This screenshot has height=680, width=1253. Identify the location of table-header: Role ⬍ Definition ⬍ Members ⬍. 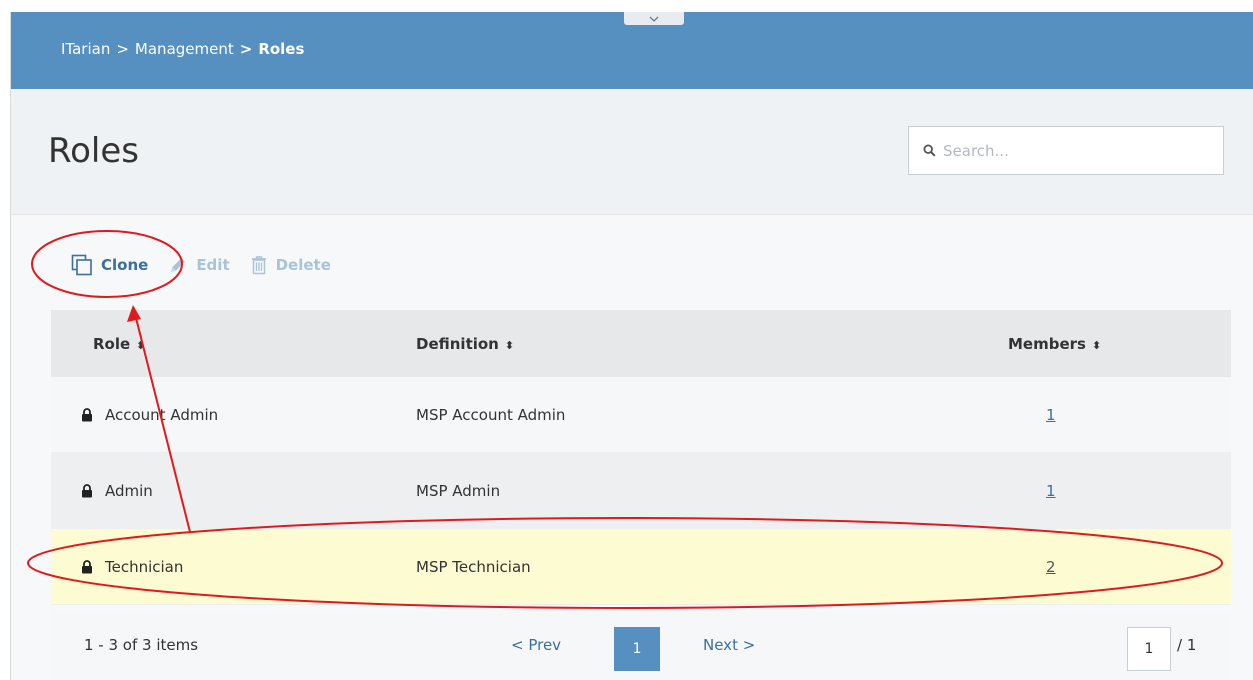
(641, 343).